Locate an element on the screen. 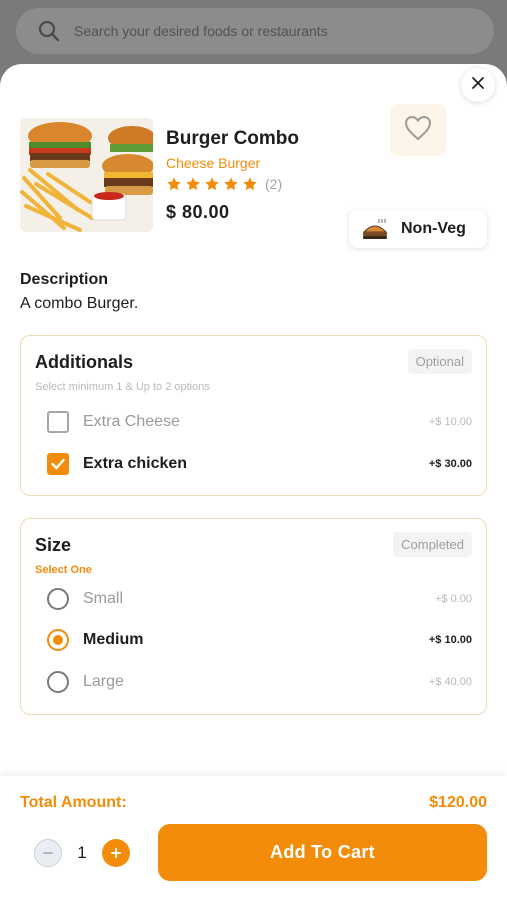  increase-quantity-button is located at coordinates (116, 853).